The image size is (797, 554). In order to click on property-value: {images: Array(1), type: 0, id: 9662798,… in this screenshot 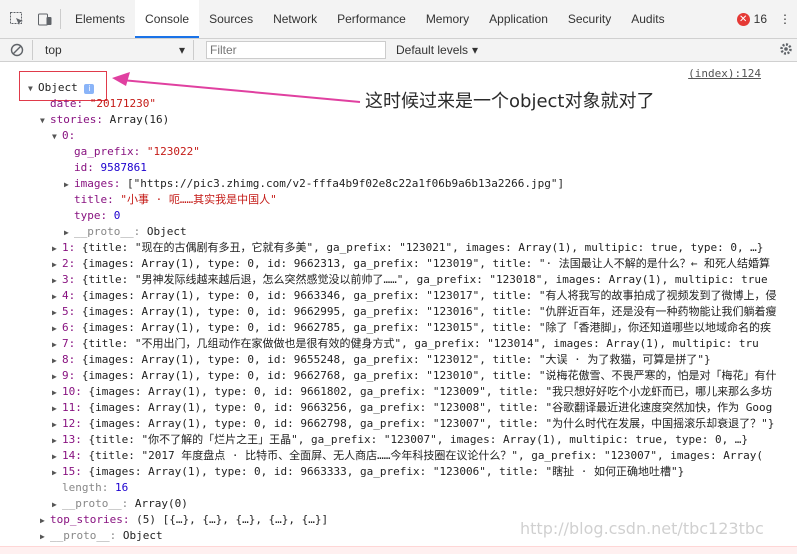, I will do `click(428, 423)`.